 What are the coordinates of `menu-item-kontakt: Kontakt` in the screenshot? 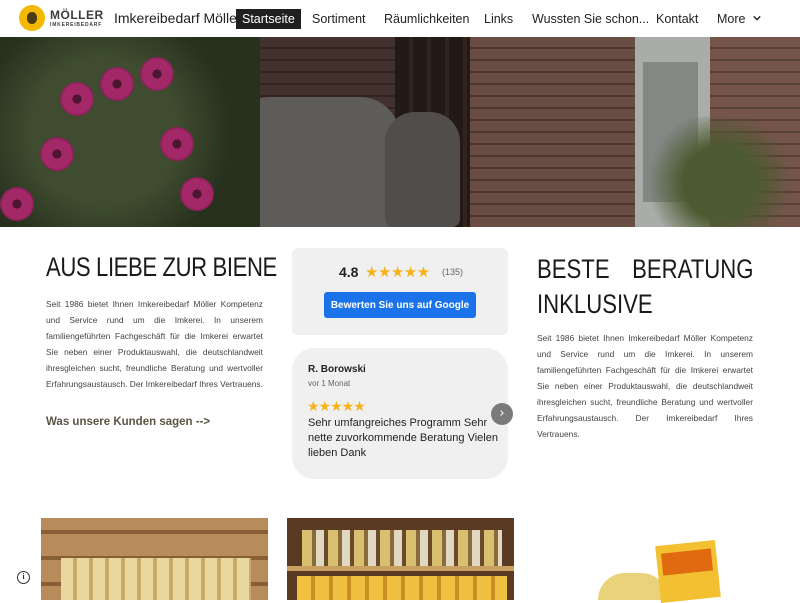 It's located at (677, 19).